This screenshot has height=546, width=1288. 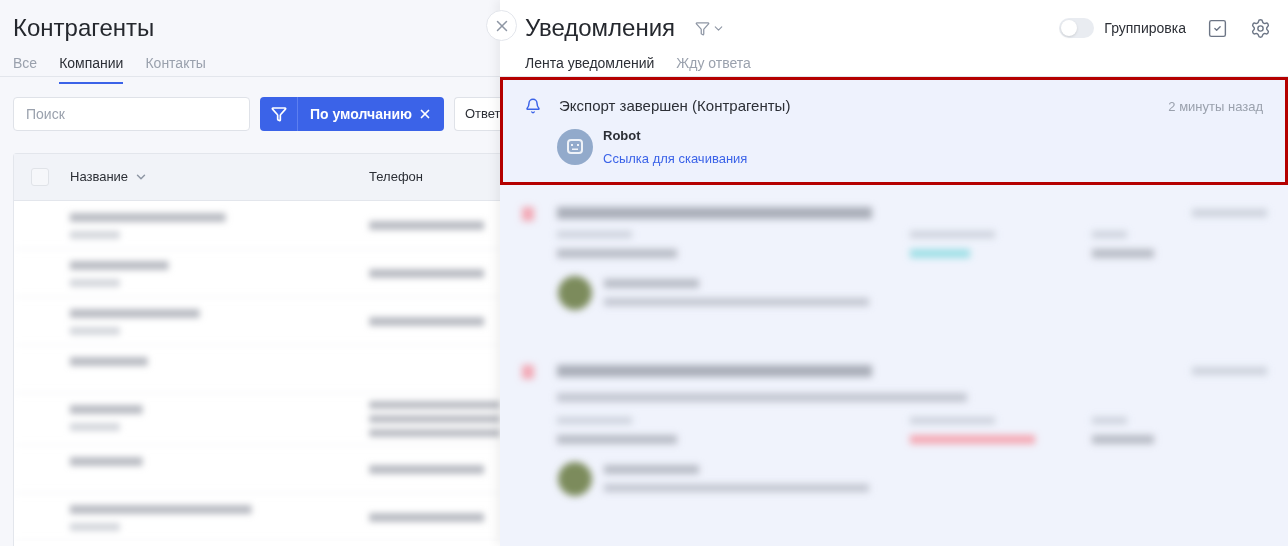 I want to click on page-title: Контрагенты, so click(x=84, y=28).